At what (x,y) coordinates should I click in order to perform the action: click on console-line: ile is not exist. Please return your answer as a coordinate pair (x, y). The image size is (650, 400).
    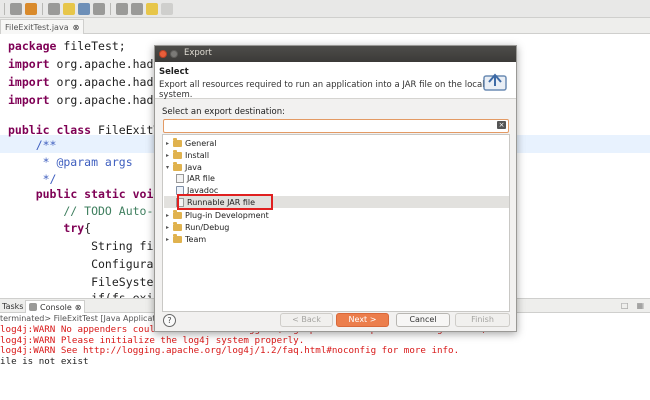
    Looking at the image, I should click on (44, 361).